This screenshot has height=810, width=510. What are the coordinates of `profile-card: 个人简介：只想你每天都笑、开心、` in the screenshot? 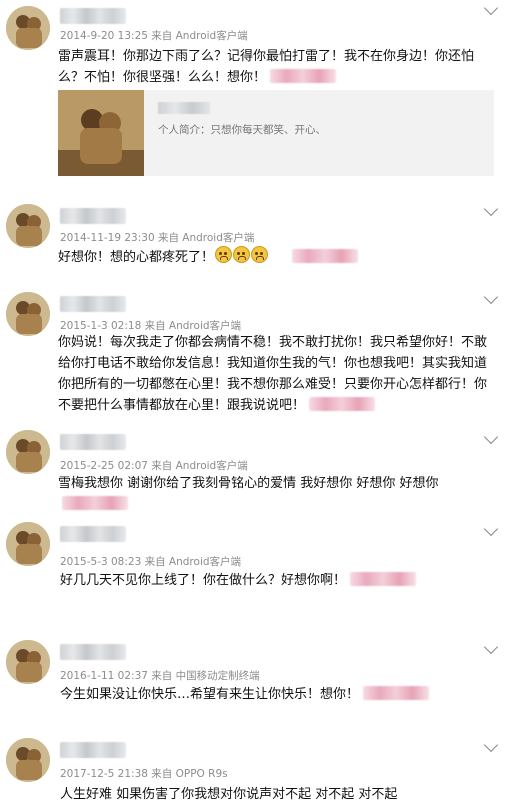 It's located at (276, 133).